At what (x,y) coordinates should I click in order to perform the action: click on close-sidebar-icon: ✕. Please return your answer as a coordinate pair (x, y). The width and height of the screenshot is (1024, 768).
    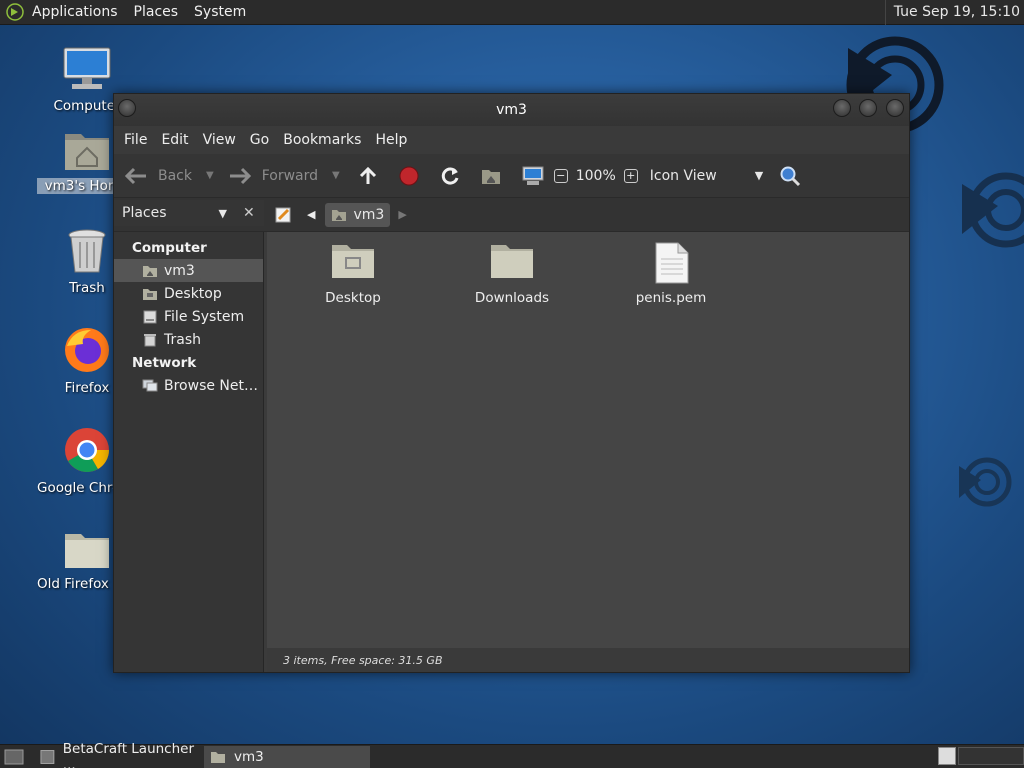
    Looking at the image, I should click on (249, 213).